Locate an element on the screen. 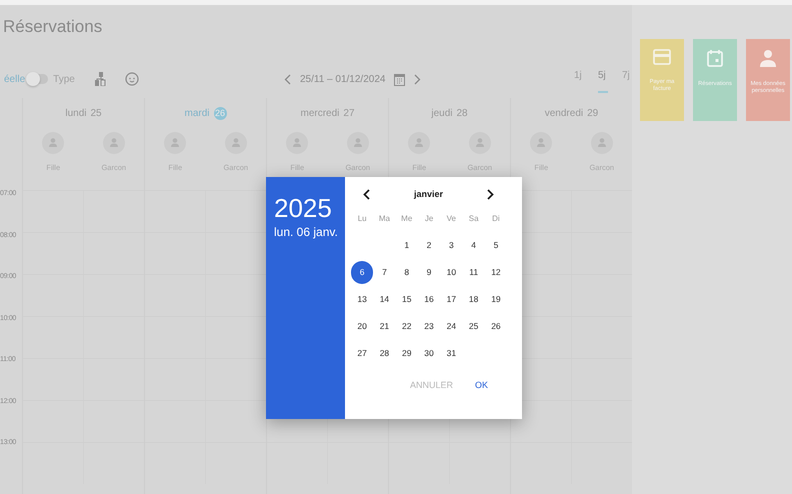 The width and height of the screenshot is (792, 494). day-name: jeudi is located at coordinates (441, 113).